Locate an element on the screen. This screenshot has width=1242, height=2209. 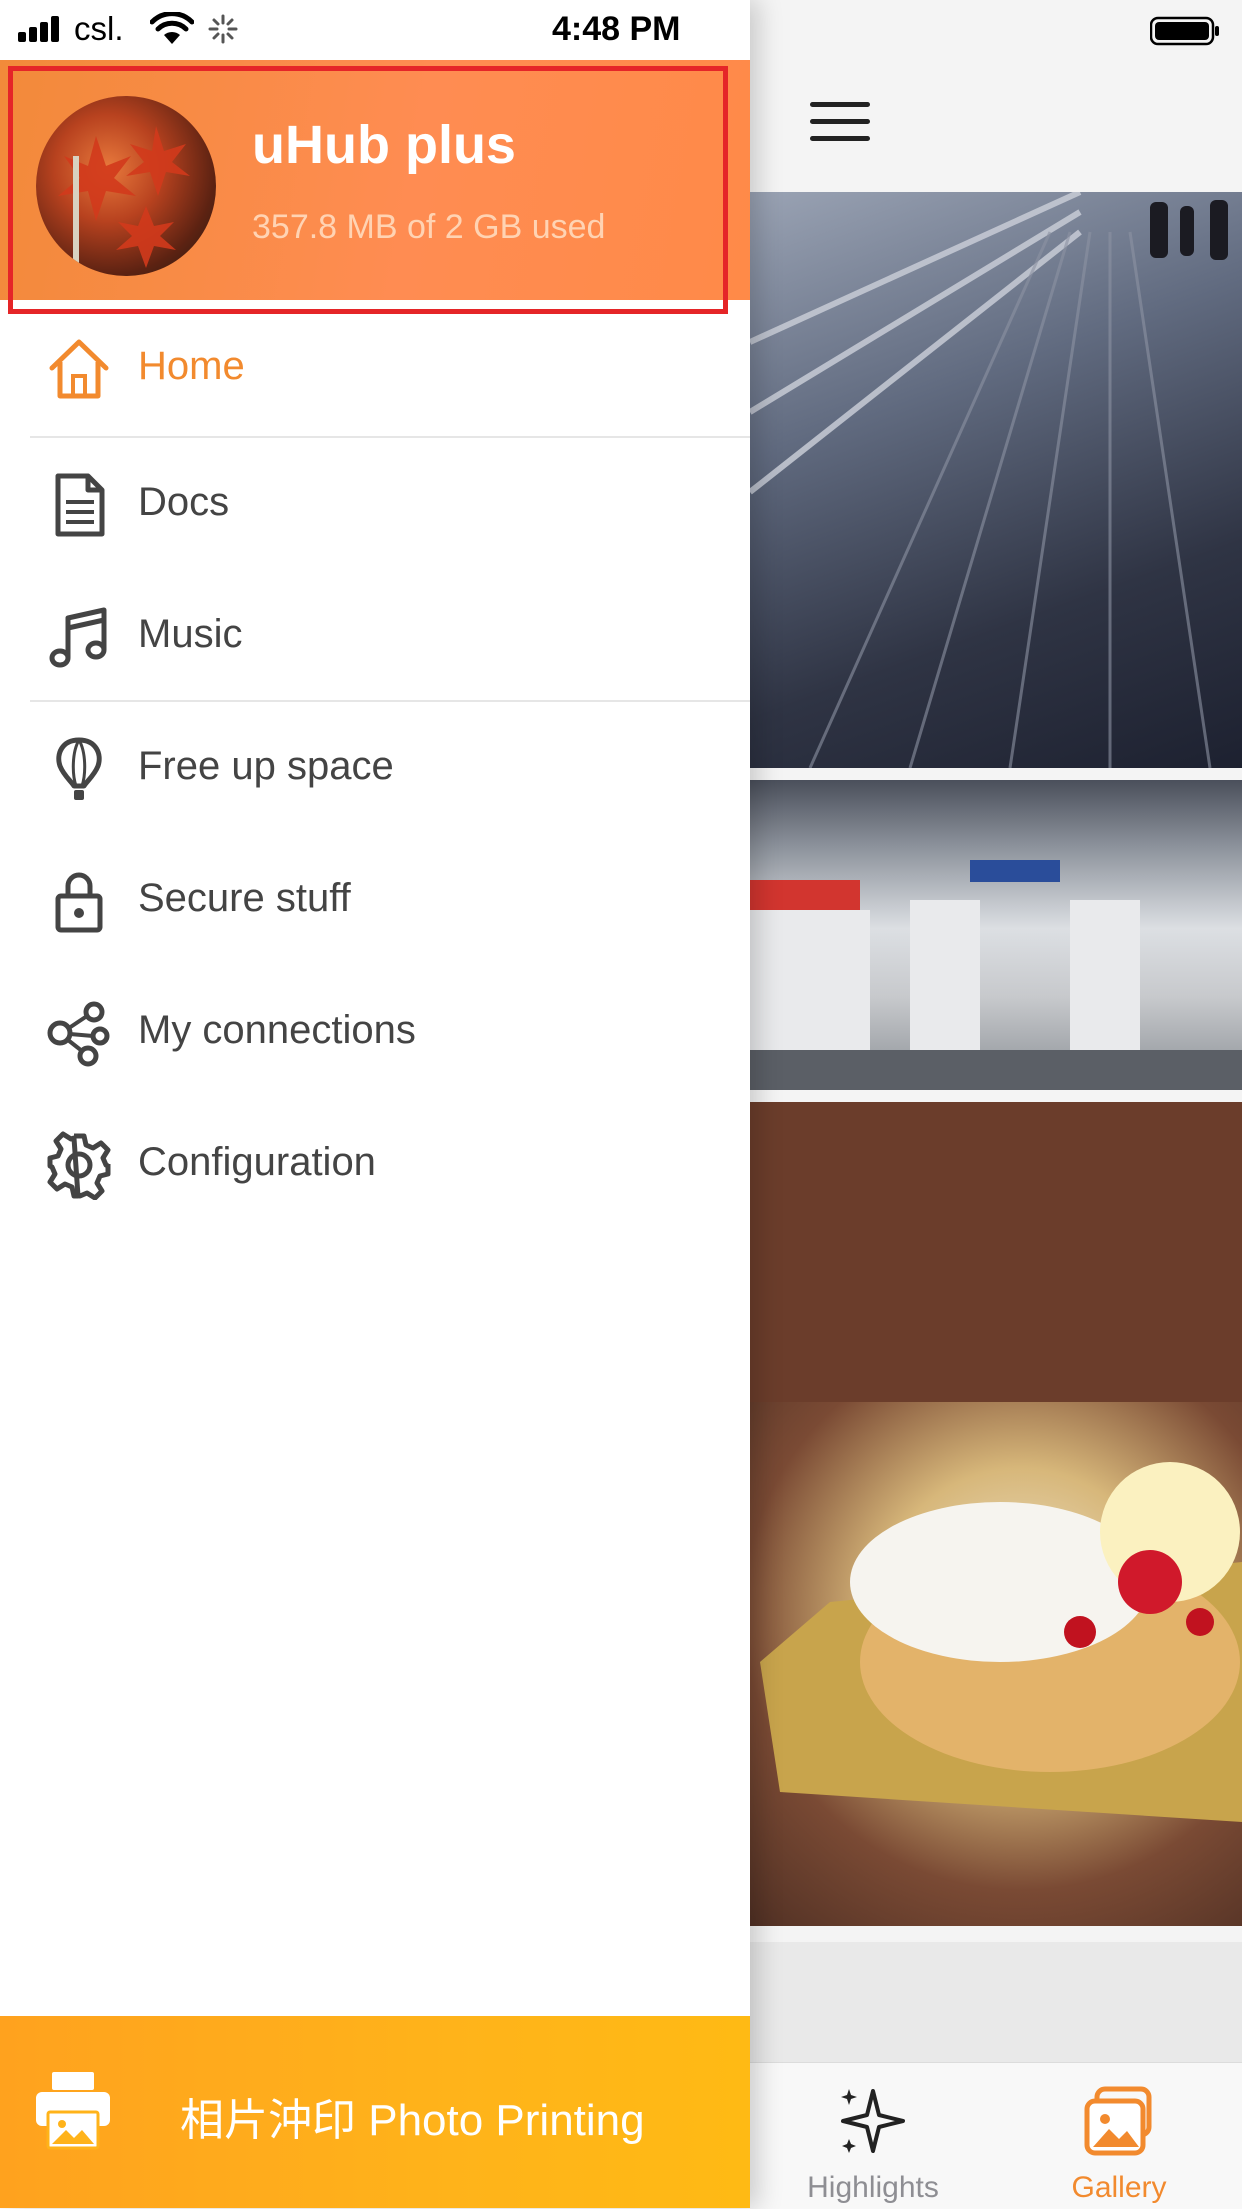
gallery-tab-bar: Highlights Gallery is located at coordinates (996, 2135).